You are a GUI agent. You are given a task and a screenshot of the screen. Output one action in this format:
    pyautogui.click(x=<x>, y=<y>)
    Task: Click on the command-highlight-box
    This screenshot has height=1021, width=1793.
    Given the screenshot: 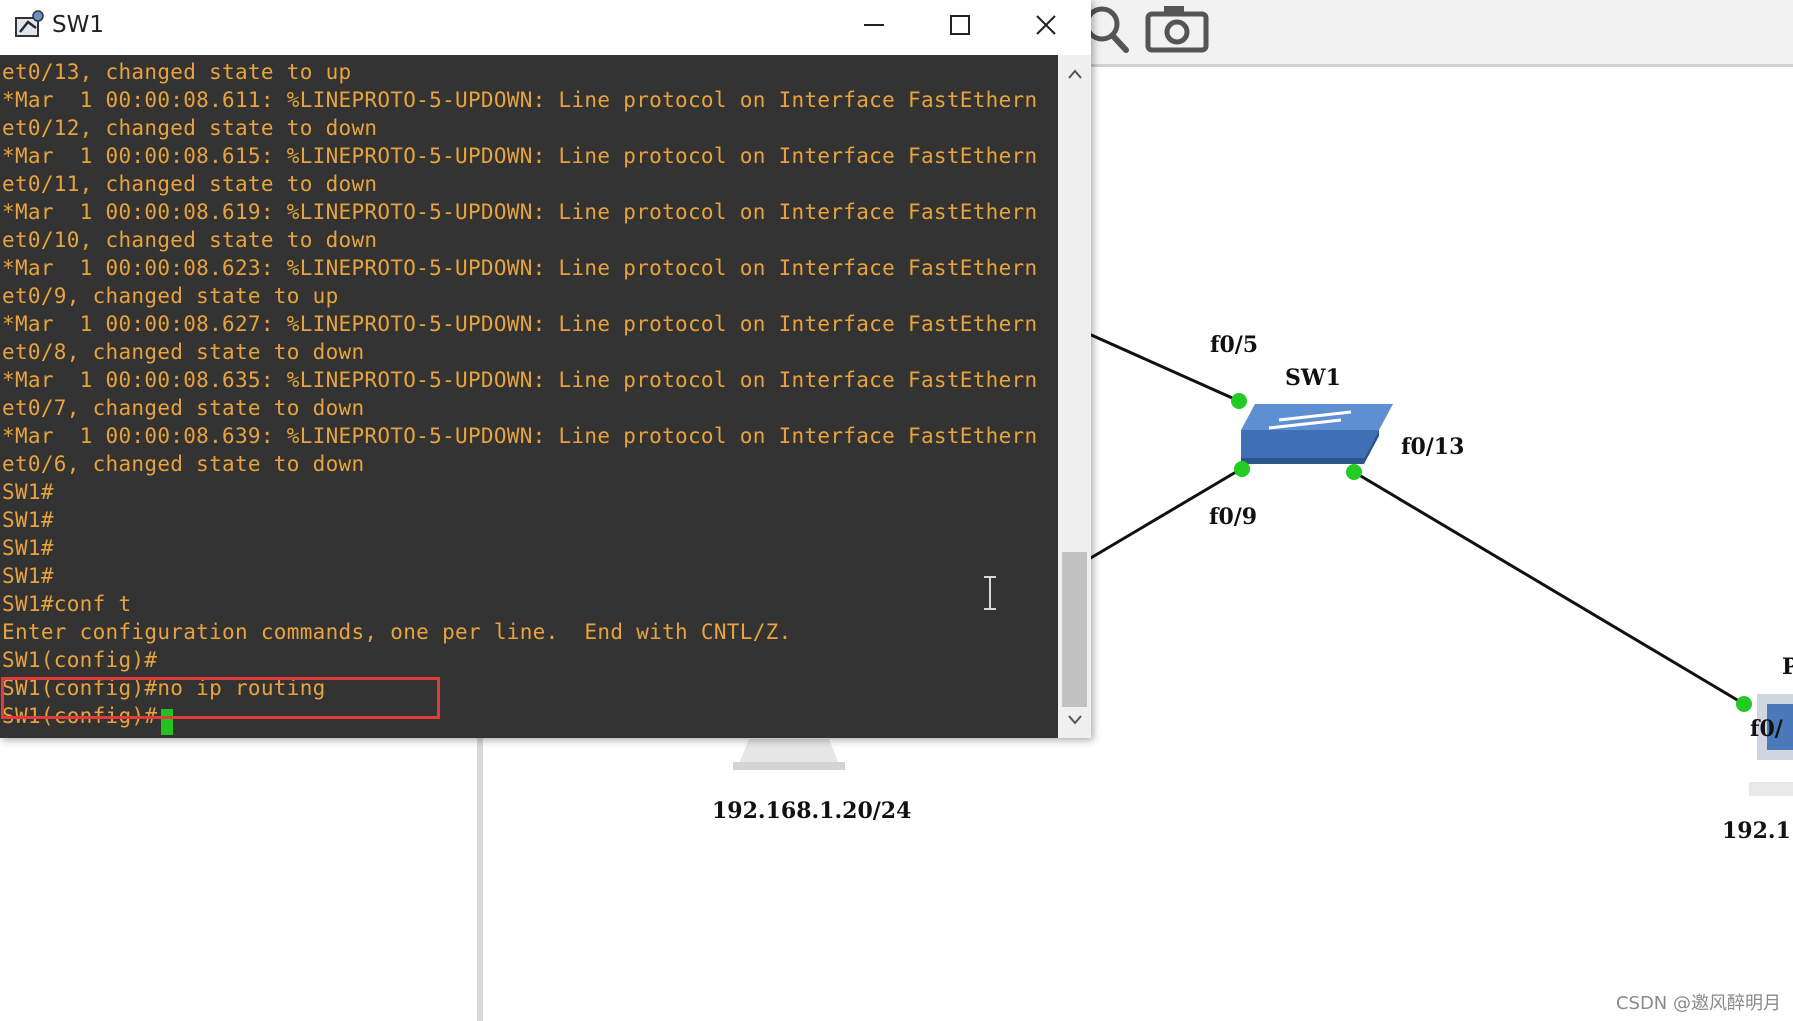 What is the action you would take?
    pyautogui.click(x=220, y=698)
    